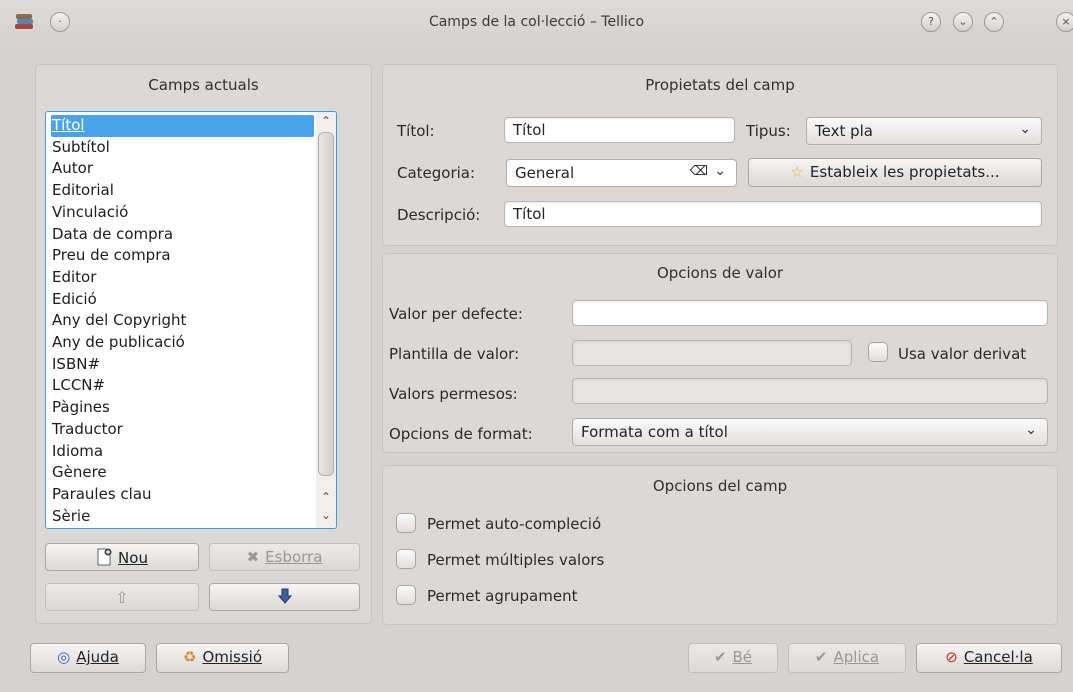 The height and width of the screenshot is (692, 1073). Describe the element at coordinates (182, 452) in the screenshot. I see `list-item: Idioma` at that location.